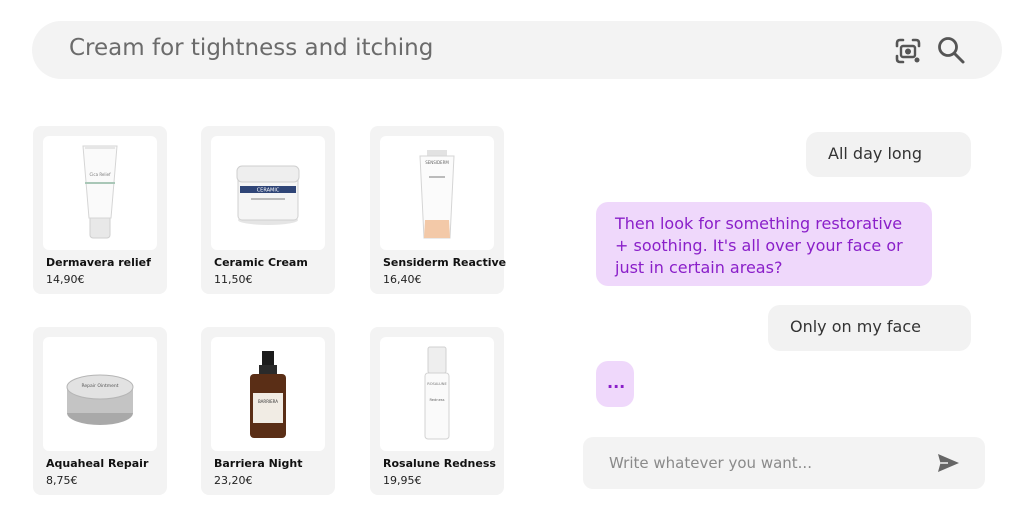 This screenshot has height=528, width=1024. Describe the element at coordinates (62, 480) in the screenshot. I see `product-price: 8,75€` at that location.